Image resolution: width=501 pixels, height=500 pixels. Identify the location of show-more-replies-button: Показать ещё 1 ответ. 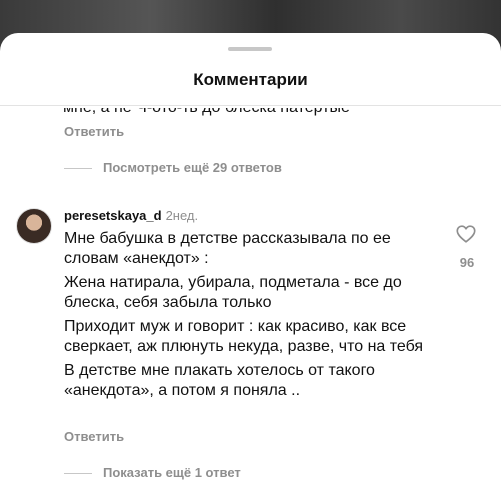
(172, 472).